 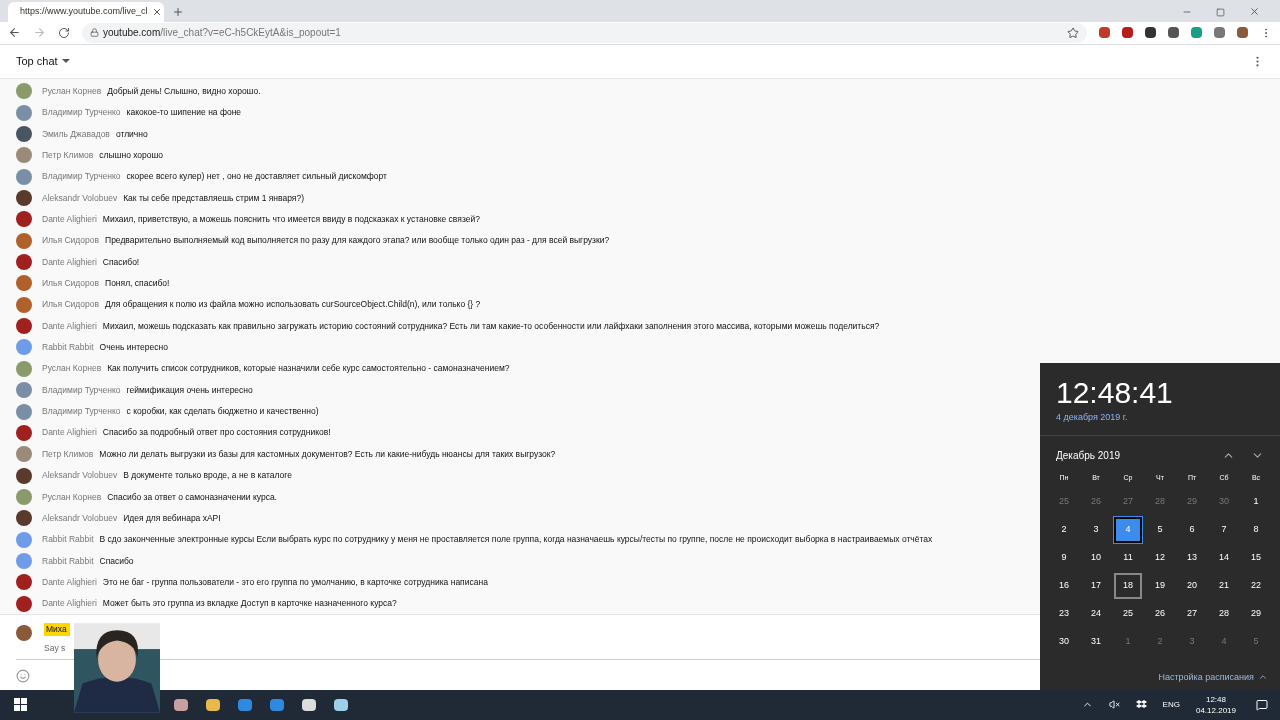 What do you see at coordinates (291, 219) in the screenshot?
I see `message-text: Михаил, приветствую, а можешь пояснить что имеется ввиду в подсказках к установке связей?` at bounding box center [291, 219].